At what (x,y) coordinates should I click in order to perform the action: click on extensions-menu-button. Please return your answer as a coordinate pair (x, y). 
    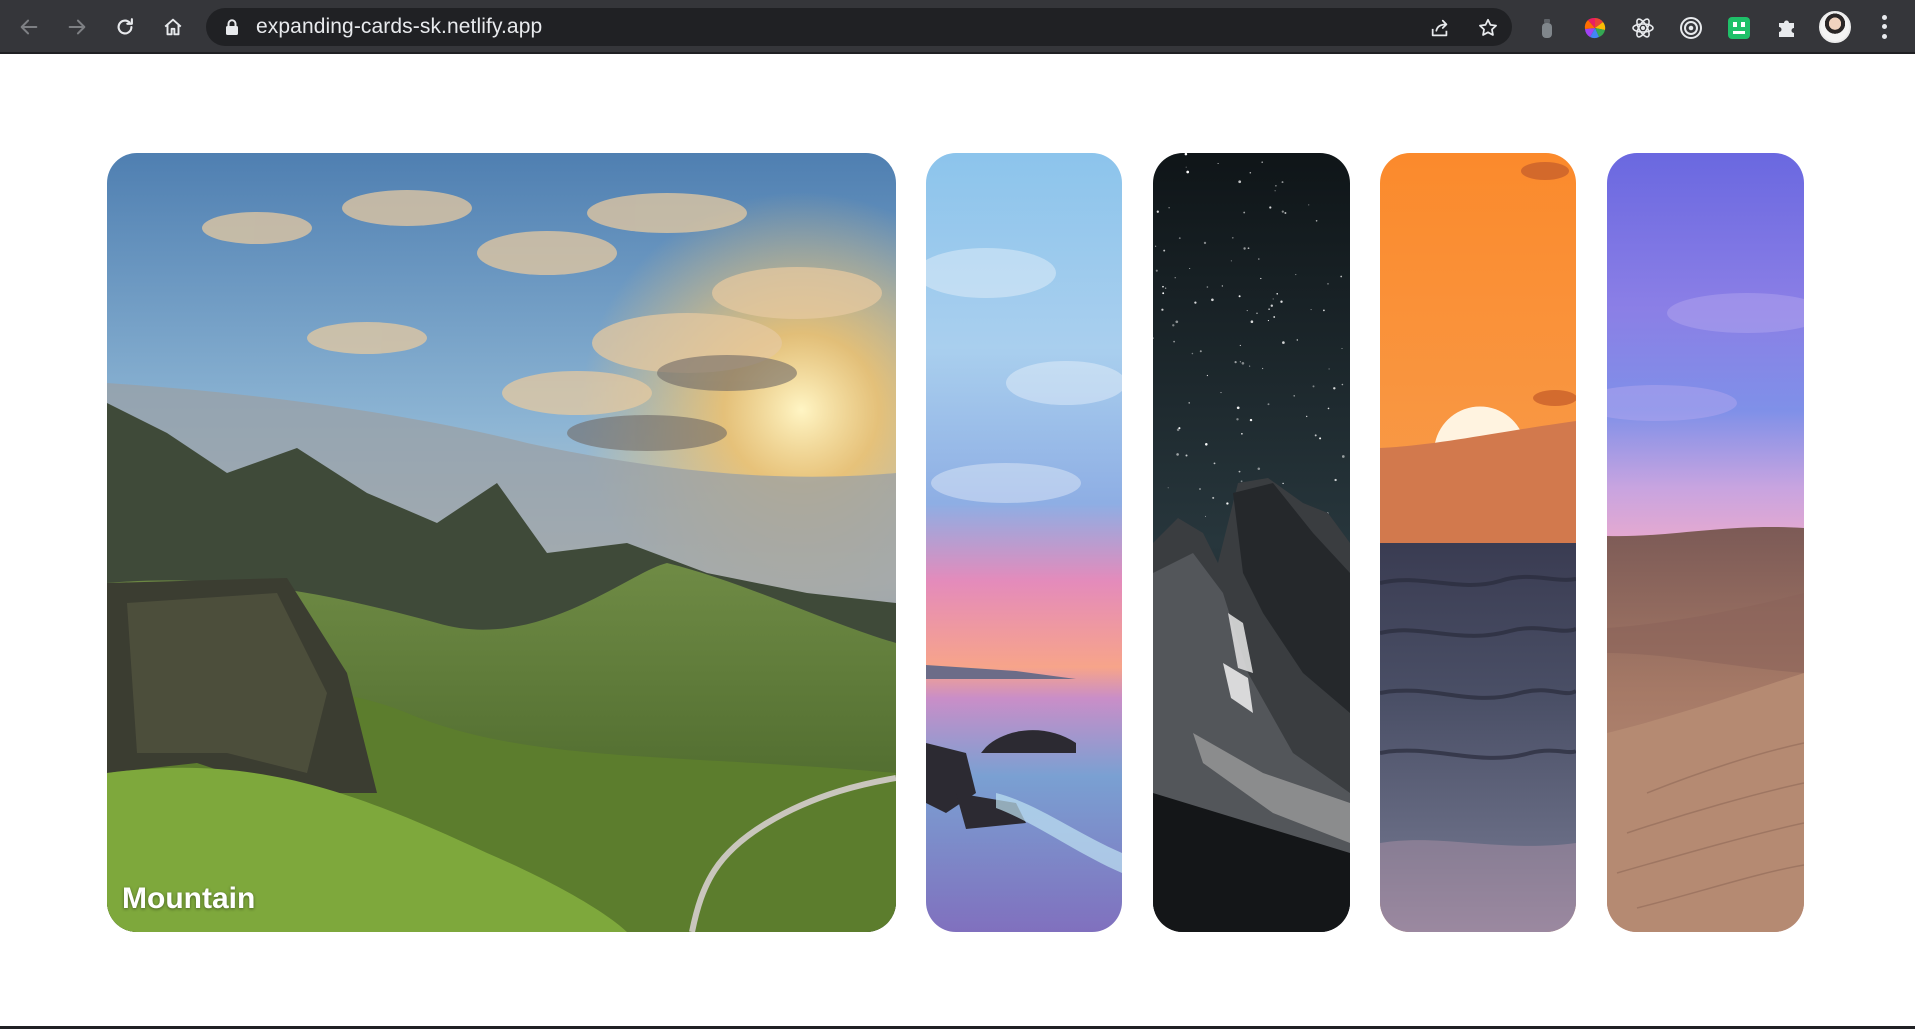
    Looking at the image, I should click on (1787, 28).